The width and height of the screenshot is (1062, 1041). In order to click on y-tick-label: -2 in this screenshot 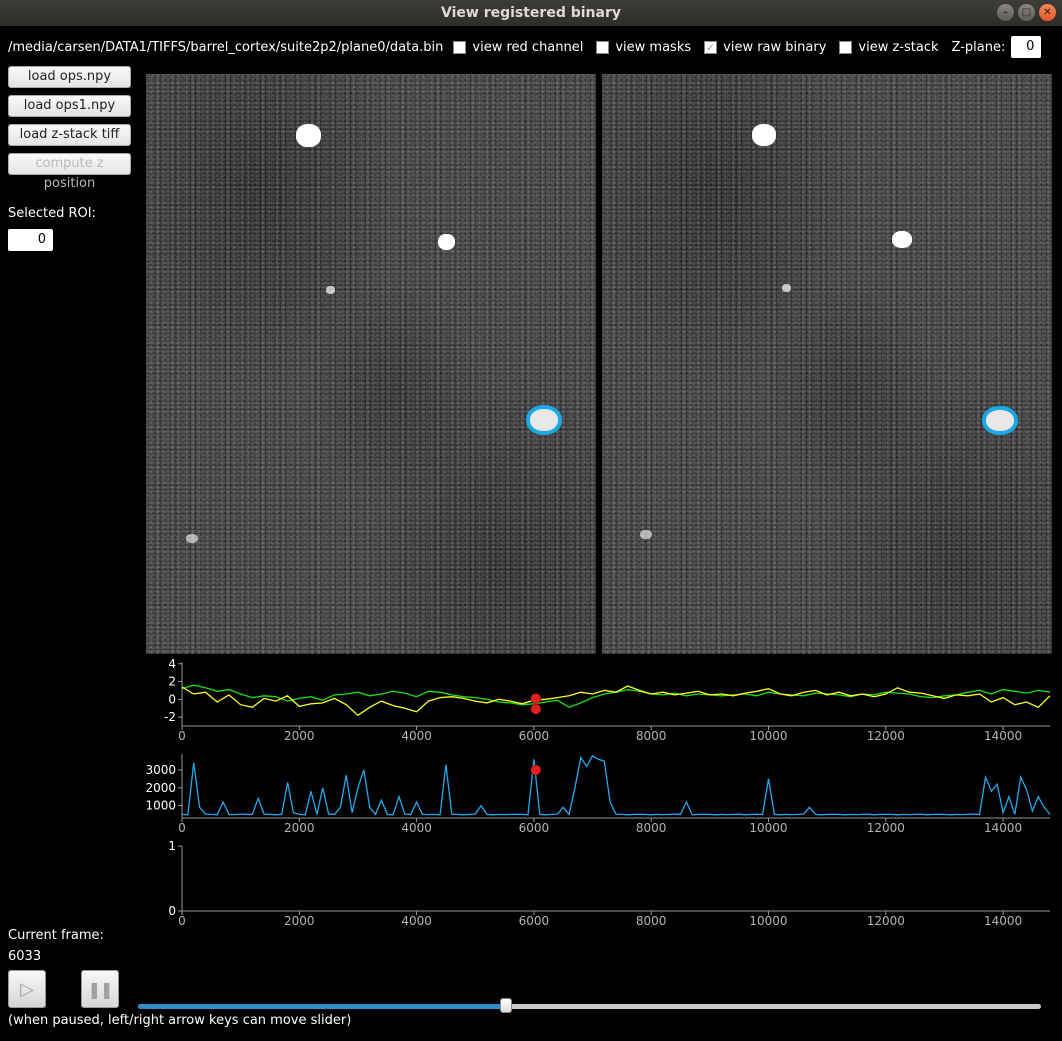, I will do `click(170, 717)`.